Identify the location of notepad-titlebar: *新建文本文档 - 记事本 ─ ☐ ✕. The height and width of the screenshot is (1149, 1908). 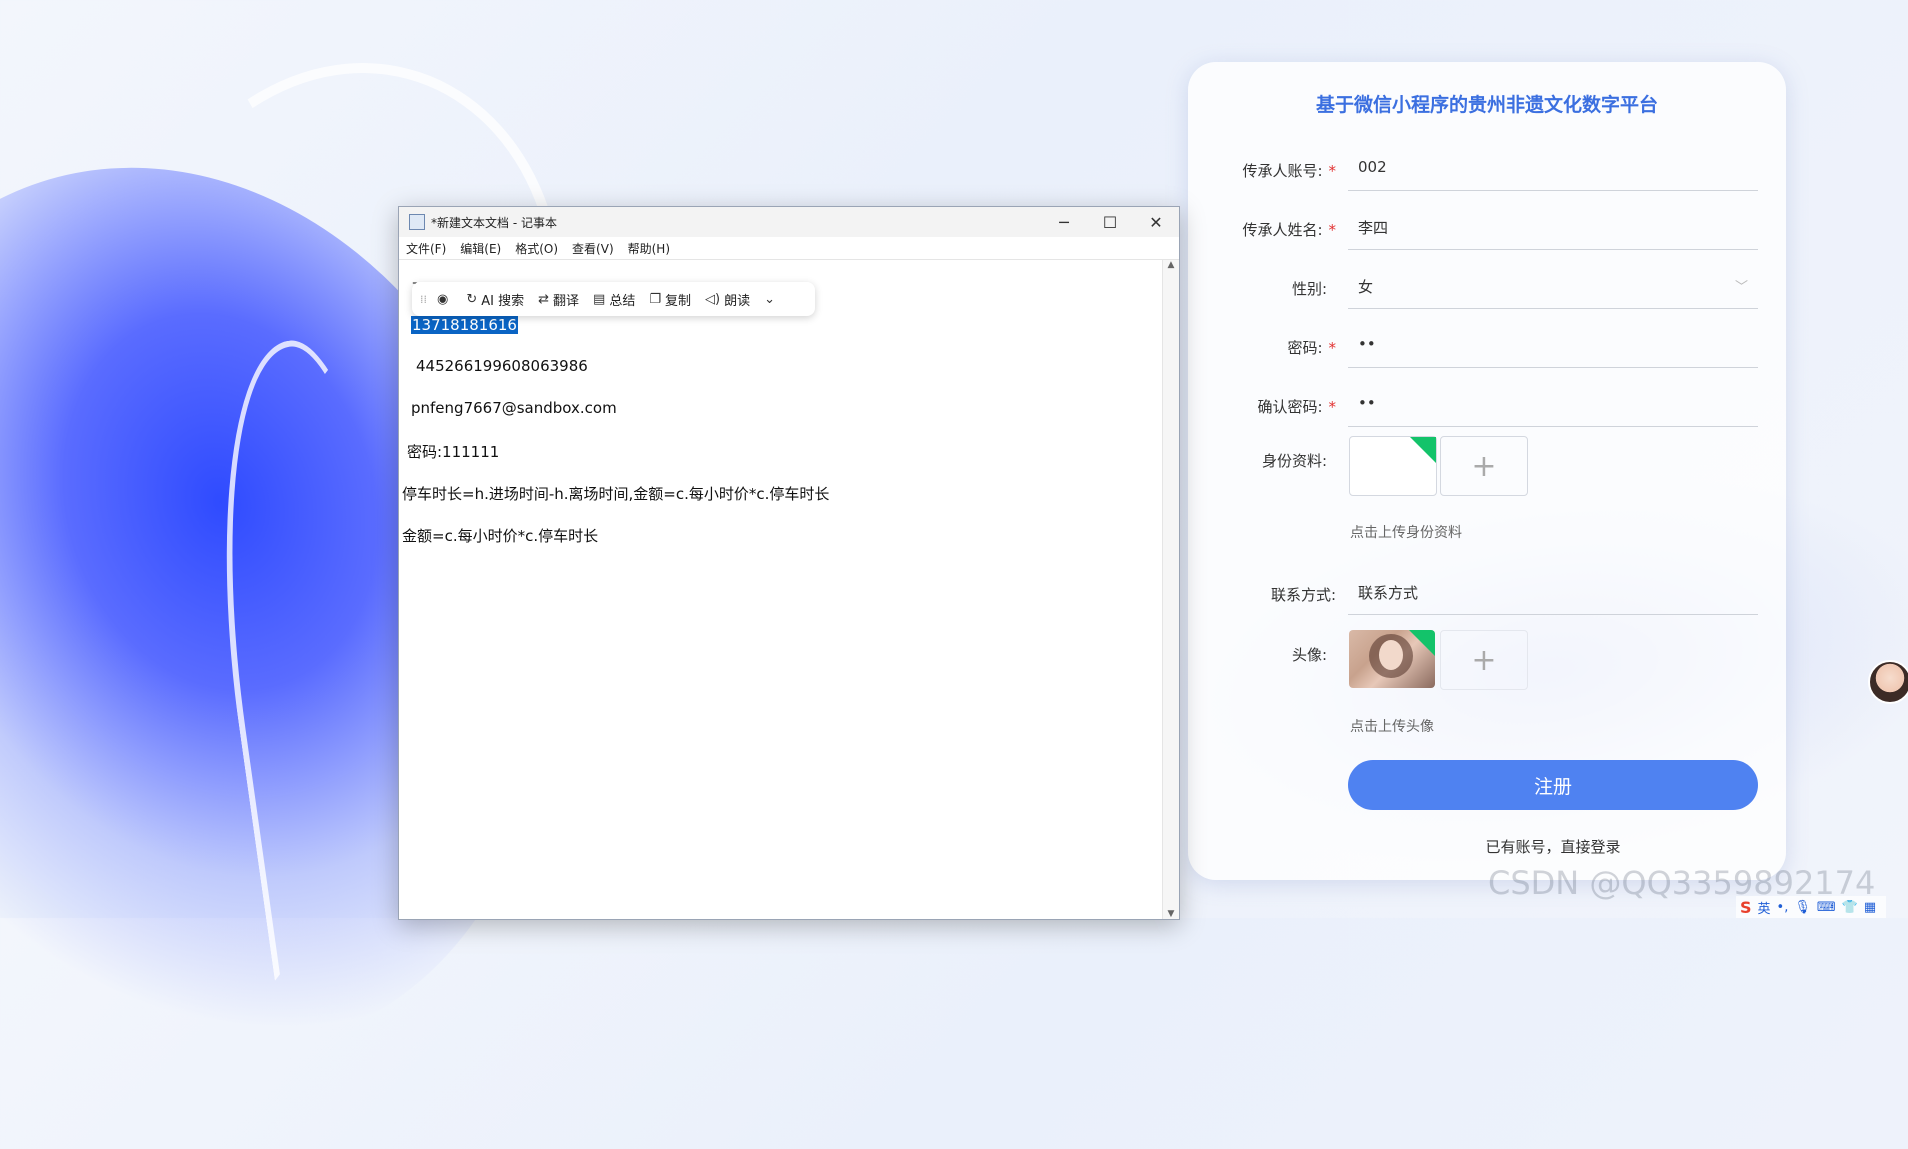
(789, 222).